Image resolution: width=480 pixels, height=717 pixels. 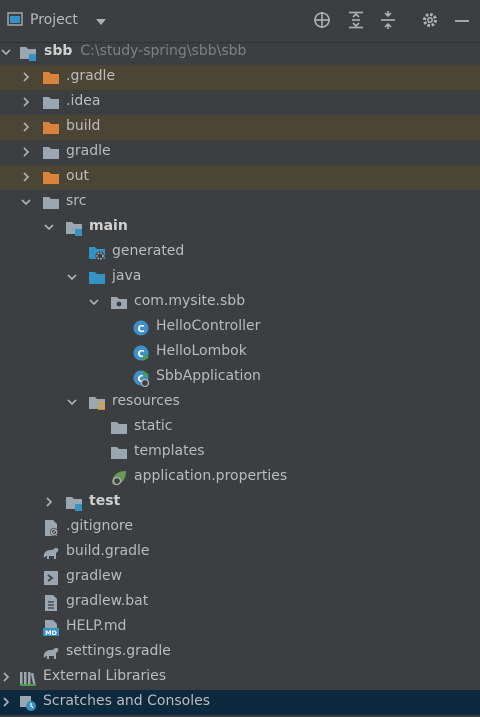 What do you see at coordinates (240, 452) in the screenshot?
I see `tree-node-templates: templates` at bounding box center [240, 452].